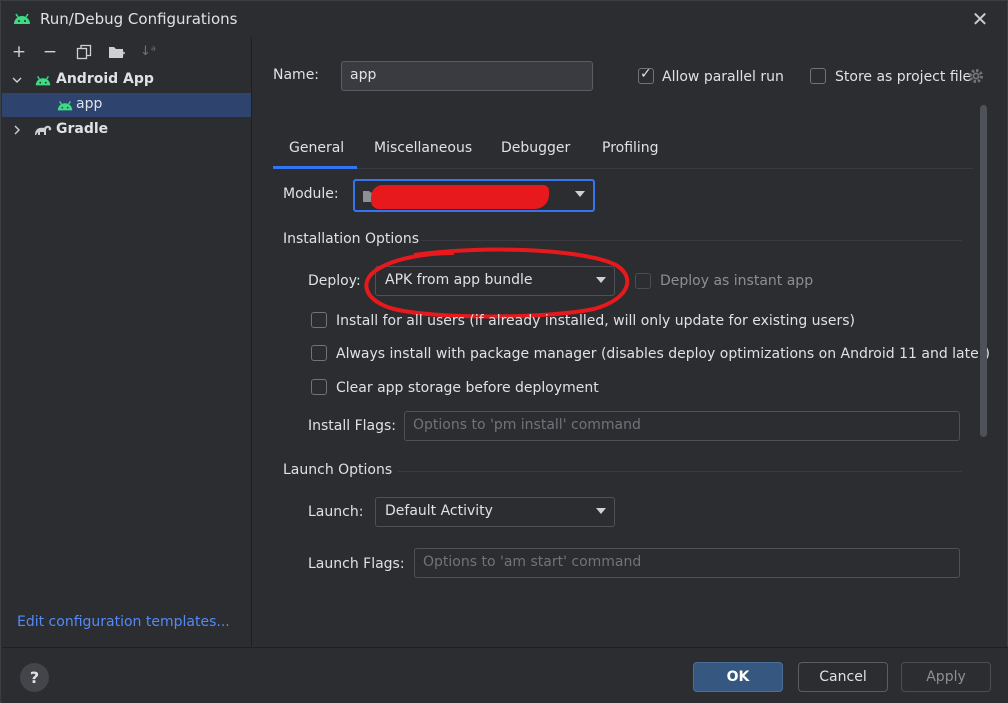  What do you see at coordinates (336, 512) in the screenshot?
I see `launch-label: Launch:` at bounding box center [336, 512].